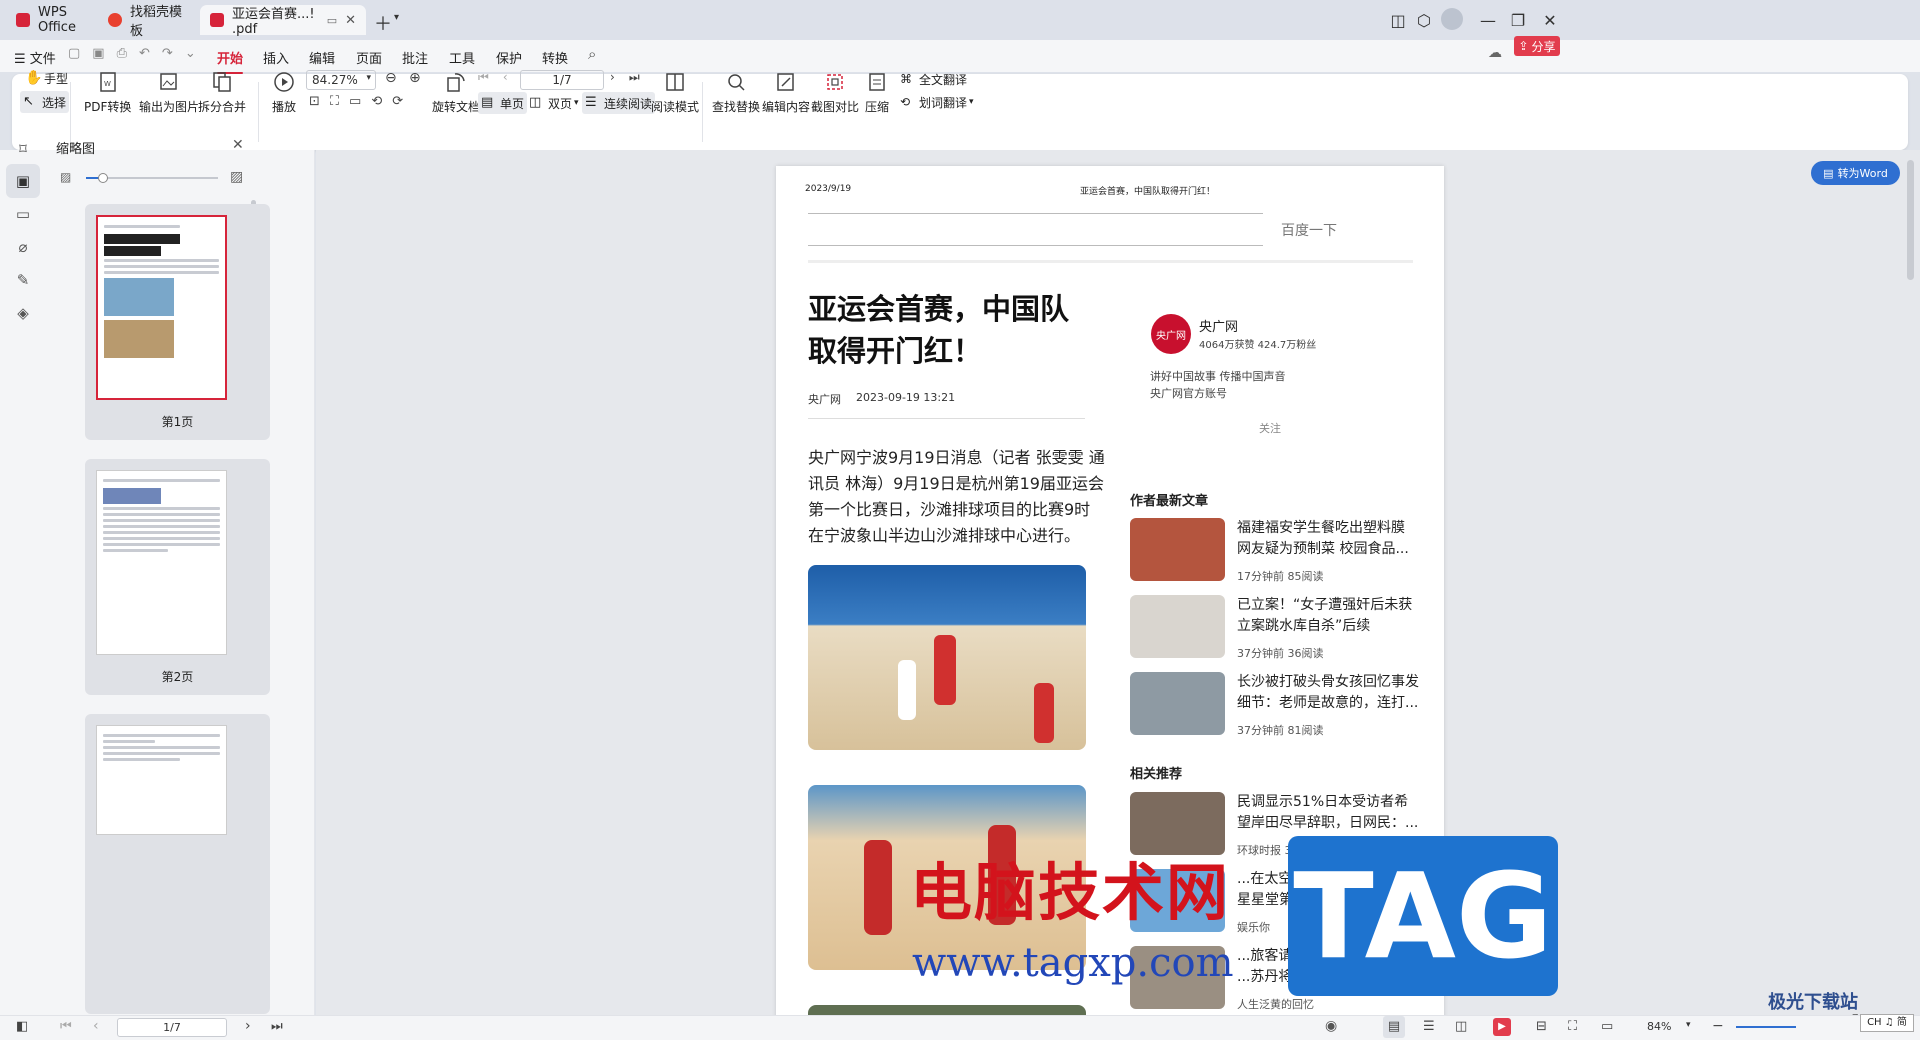 This screenshot has height=1040, width=1920. What do you see at coordinates (415, 78) in the screenshot?
I see `zoom-in-icon: ⊕` at bounding box center [415, 78].